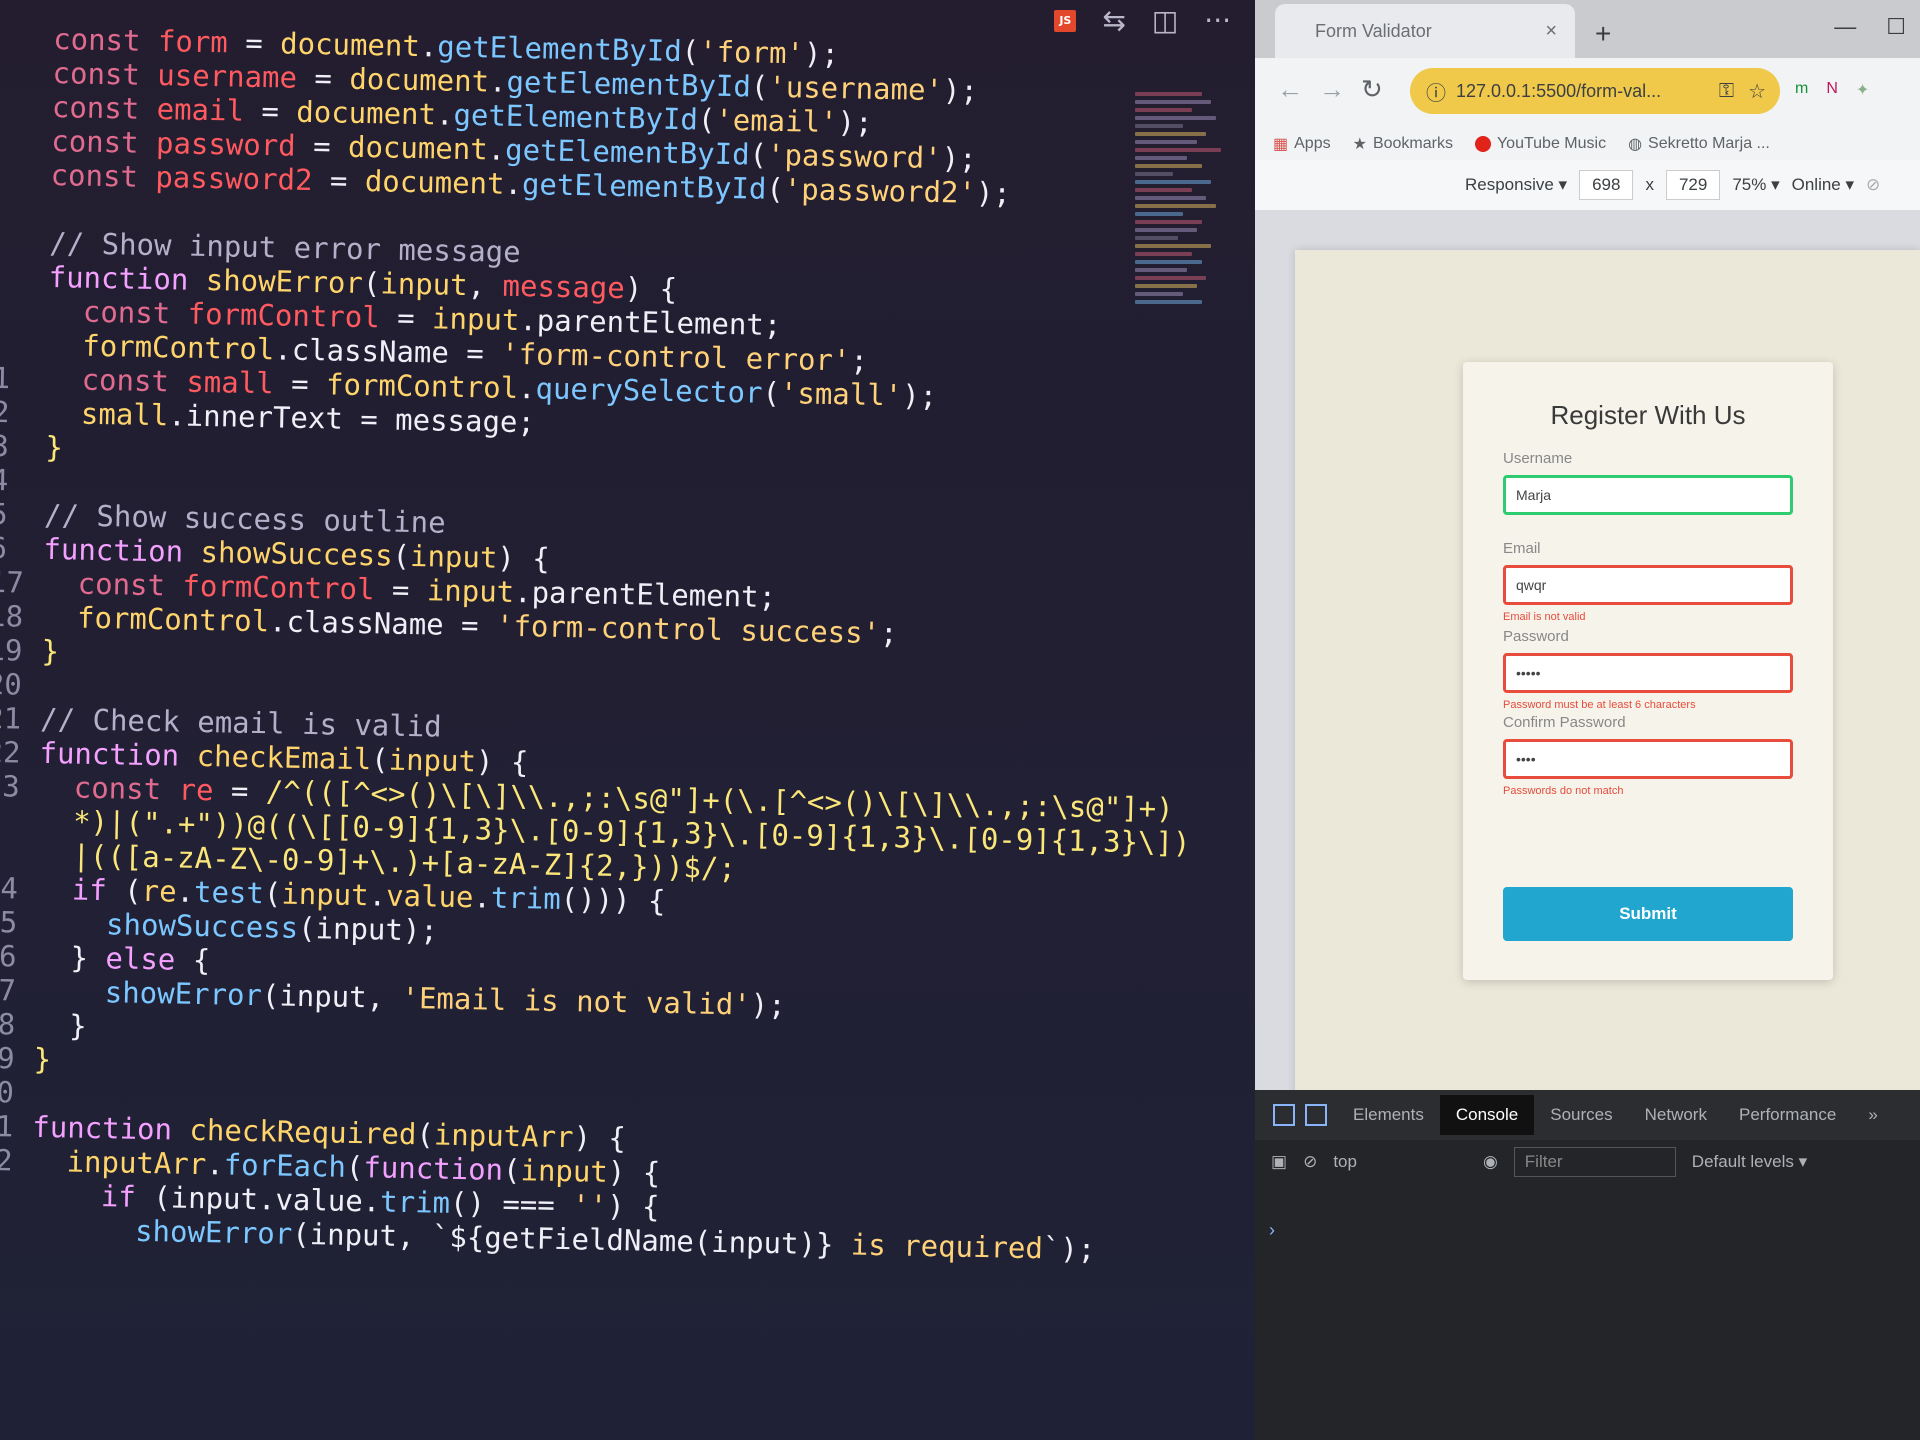 This screenshot has width=1920, height=1440. I want to click on bookmark-star-icon: ☆, so click(1757, 91).